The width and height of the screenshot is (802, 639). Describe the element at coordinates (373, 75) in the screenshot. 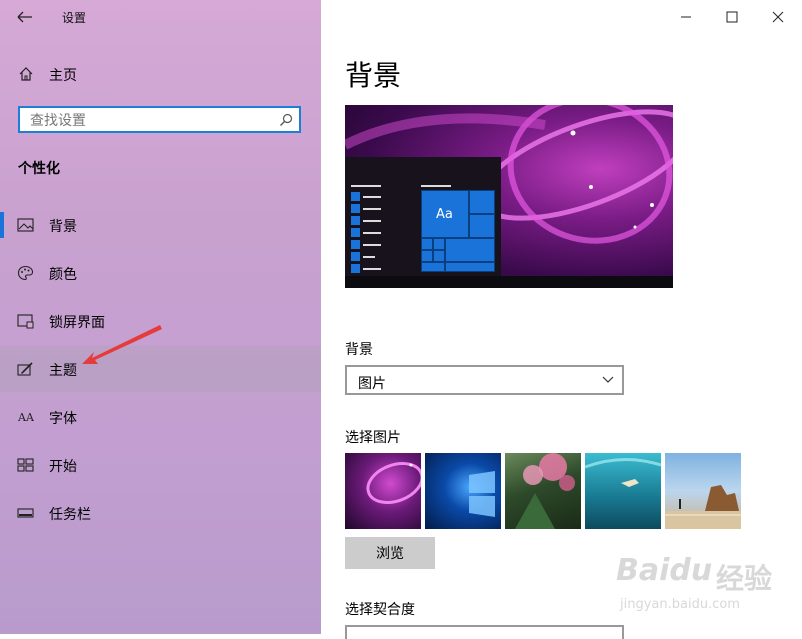

I see `page-title: 背景` at that location.